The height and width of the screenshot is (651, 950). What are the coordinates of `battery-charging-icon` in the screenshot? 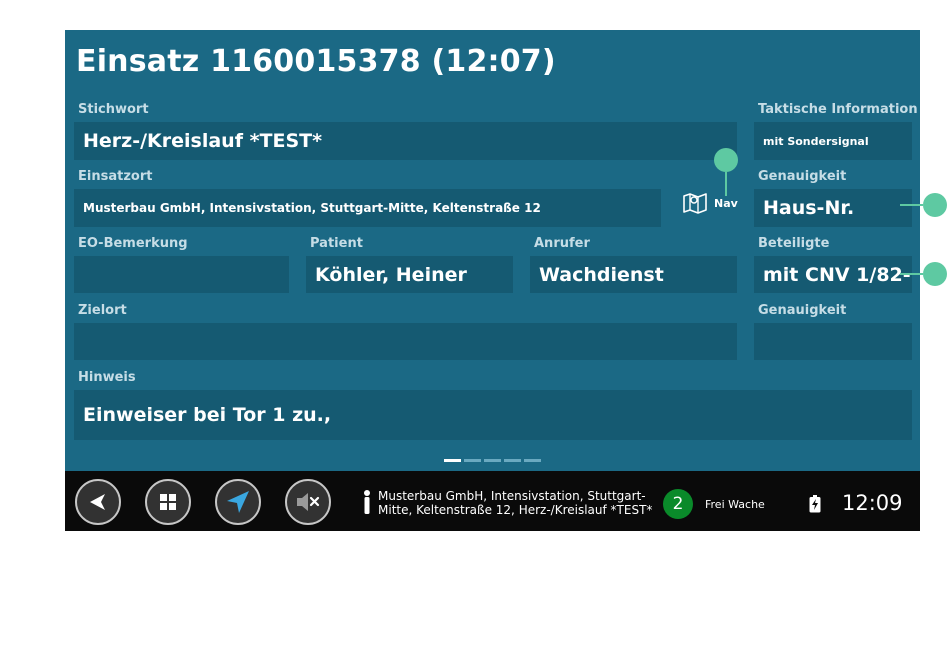 It's located at (815, 504).